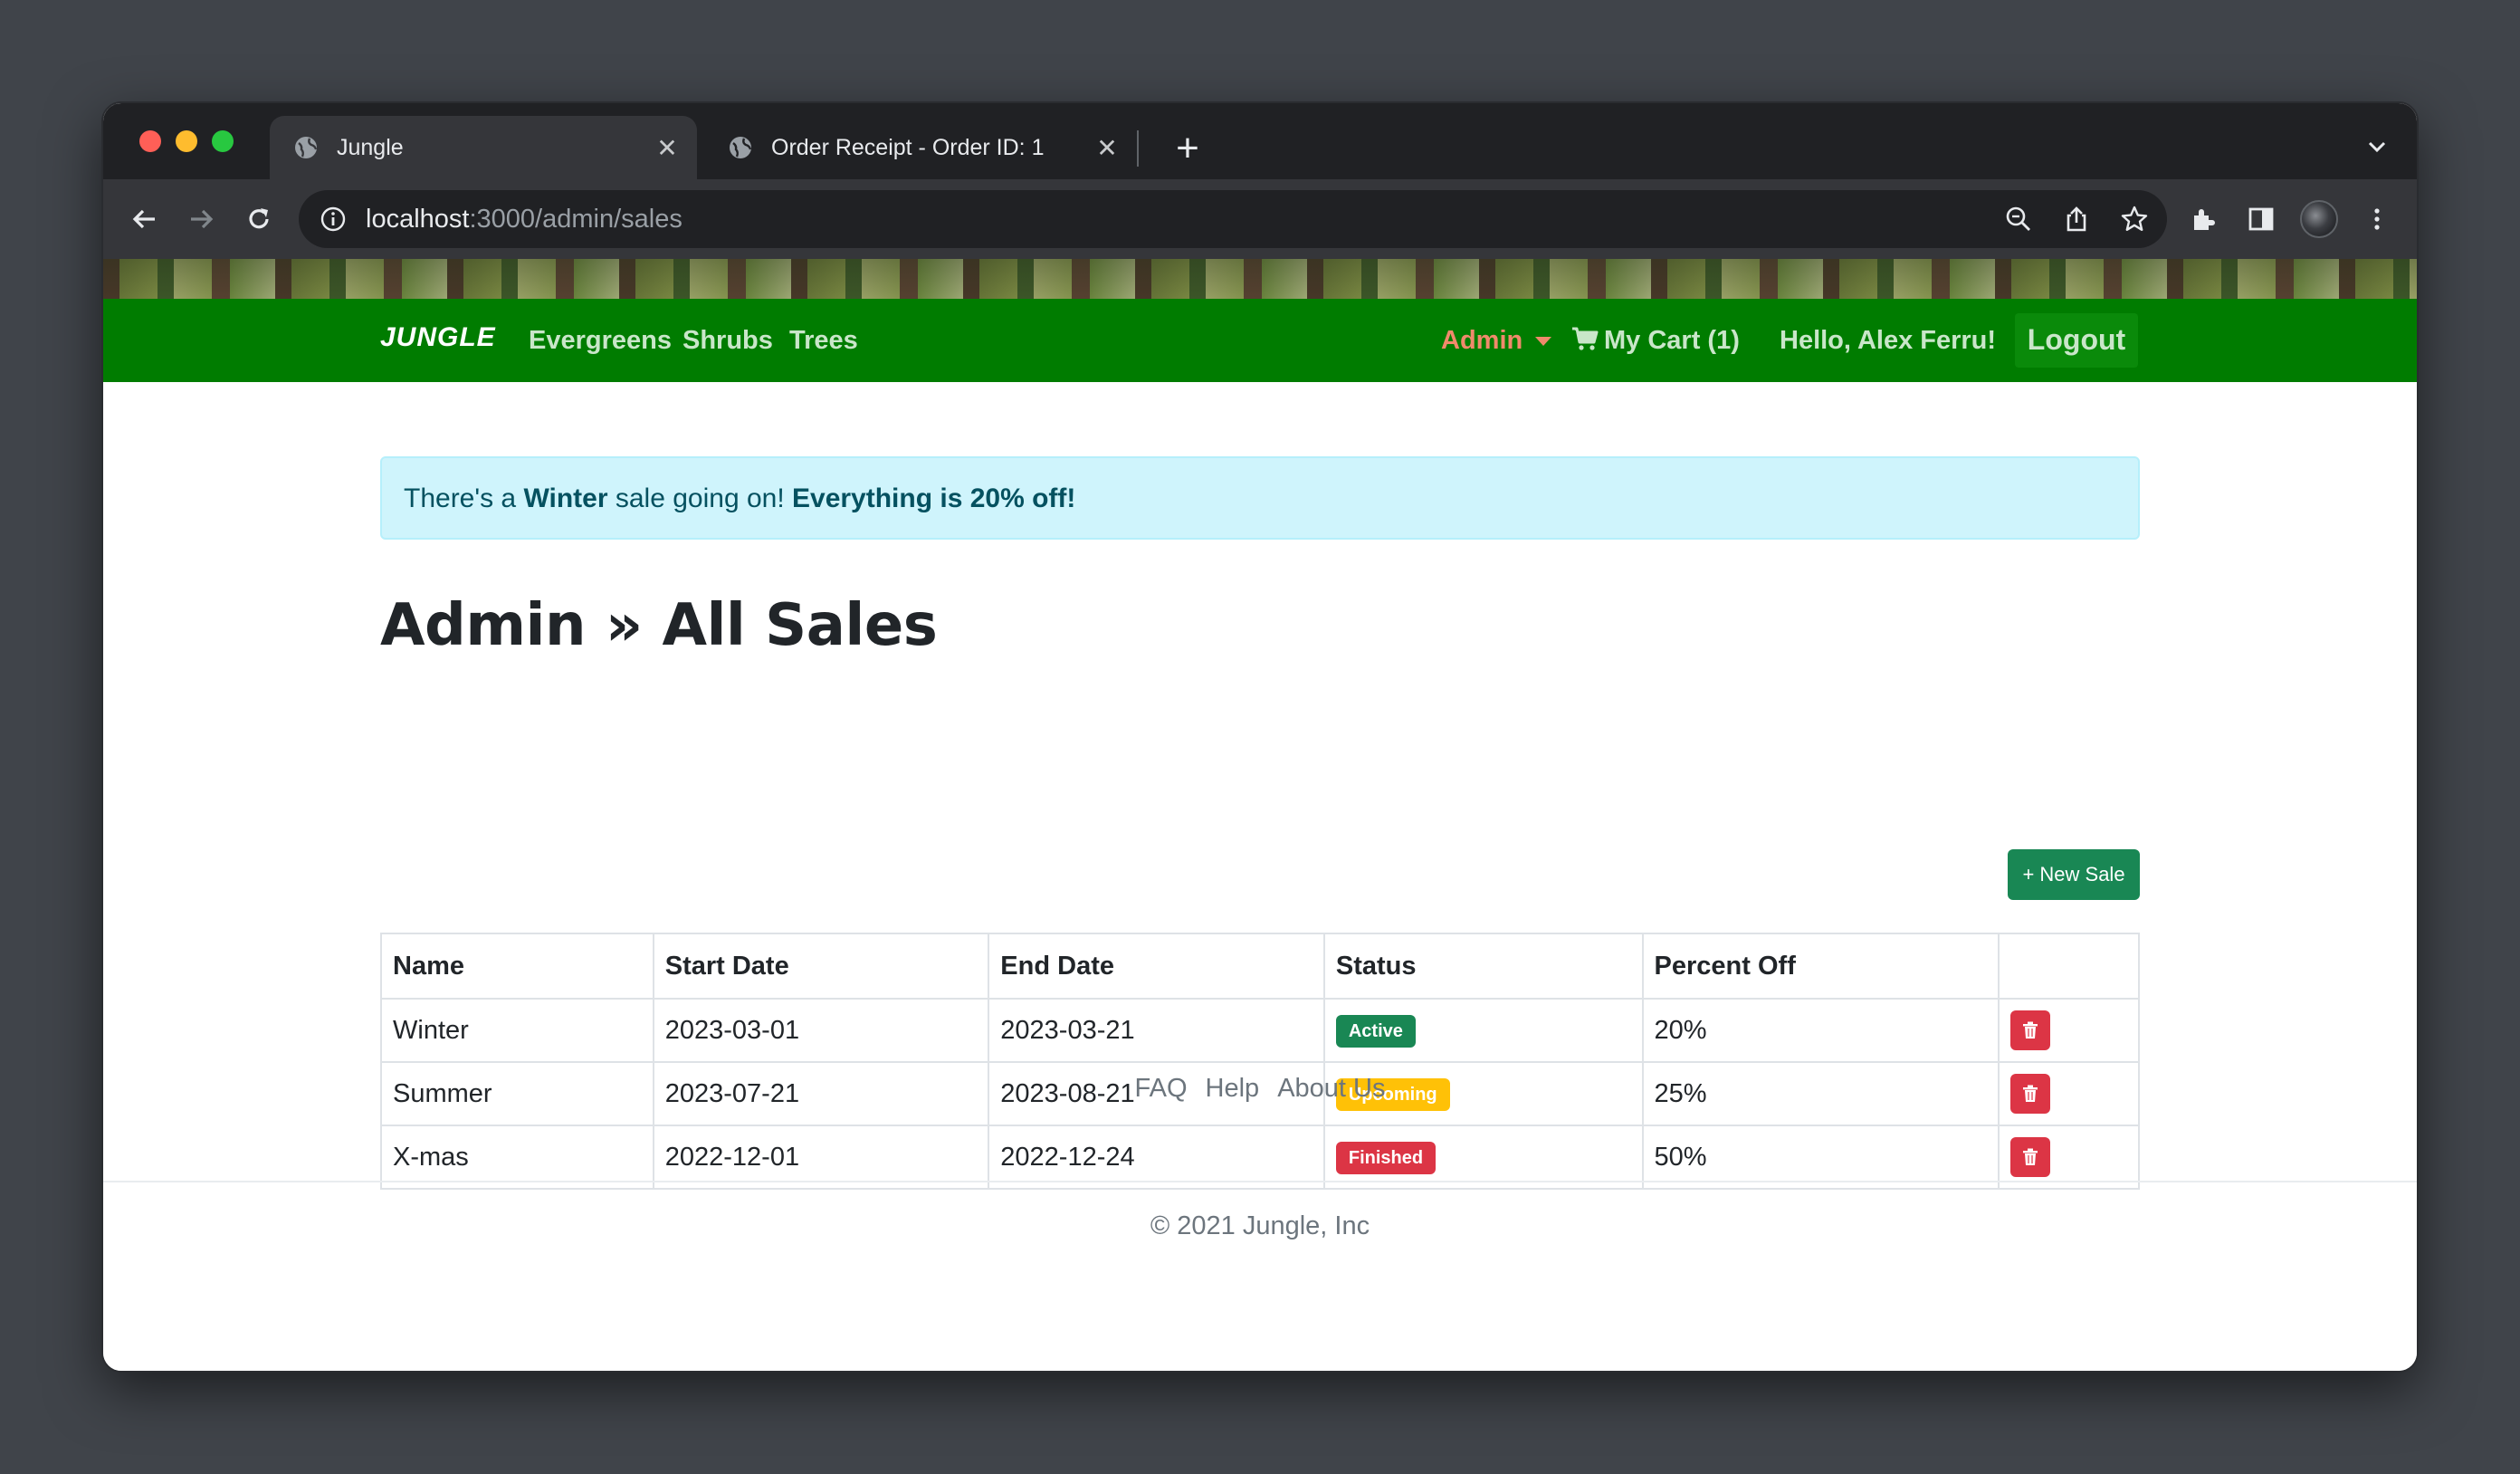  Describe the element at coordinates (908, 147) in the screenshot. I see `tab-title: Order Receipt - Order ID: 1` at that location.